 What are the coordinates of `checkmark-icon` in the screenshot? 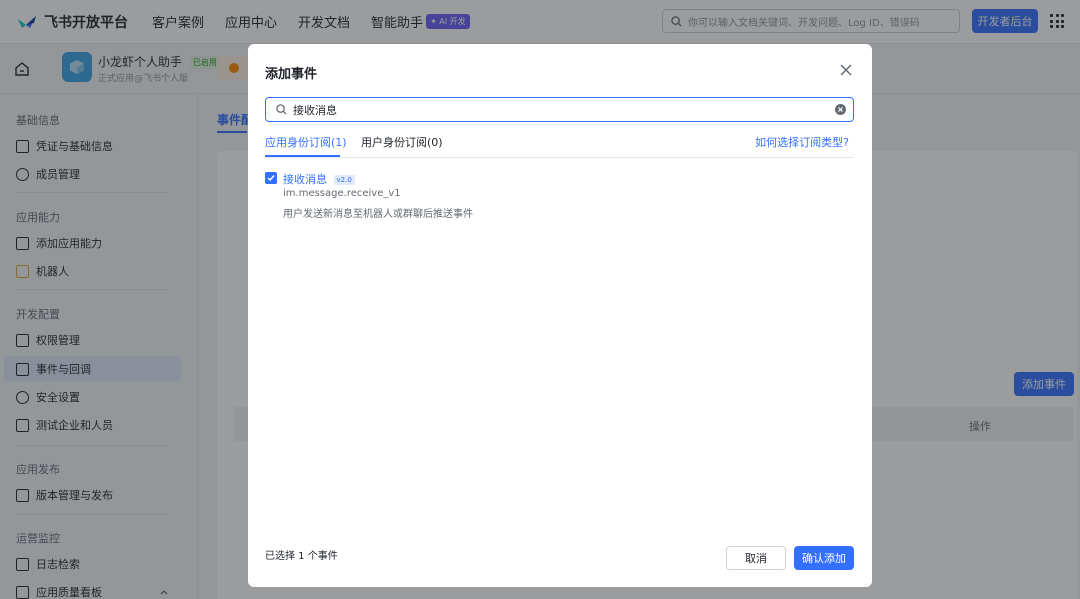 It's located at (271, 178).